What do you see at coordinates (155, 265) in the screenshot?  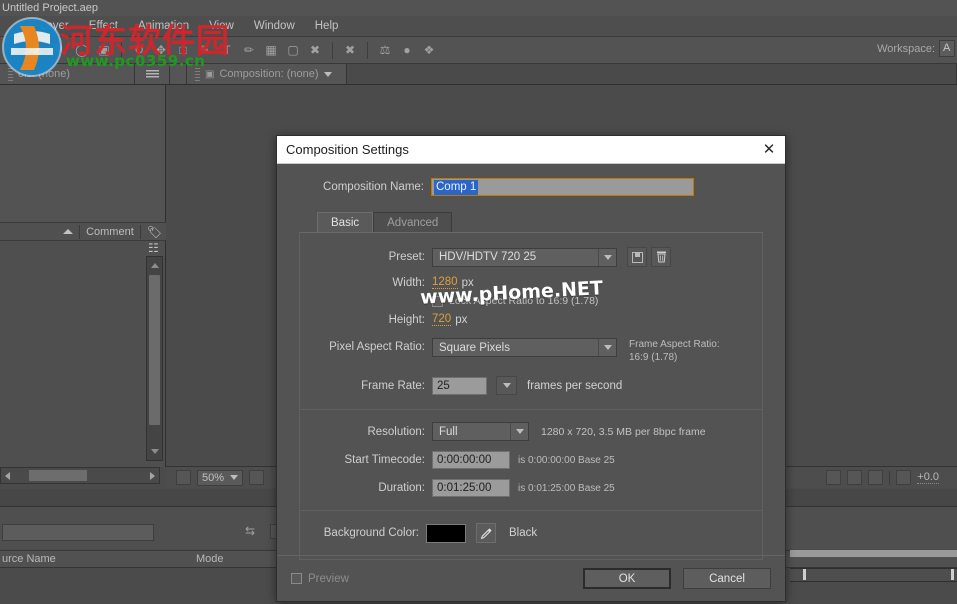 I see `scroll-up-arrow-icon` at bounding box center [155, 265].